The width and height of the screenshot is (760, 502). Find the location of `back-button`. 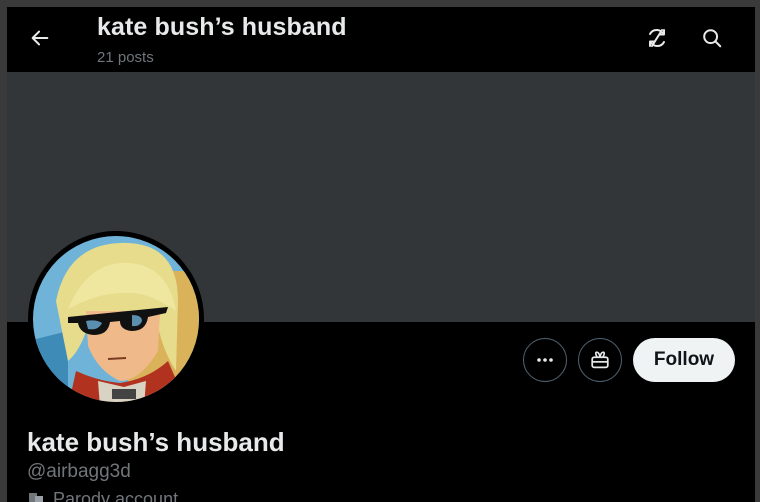

back-button is located at coordinates (40, 38).